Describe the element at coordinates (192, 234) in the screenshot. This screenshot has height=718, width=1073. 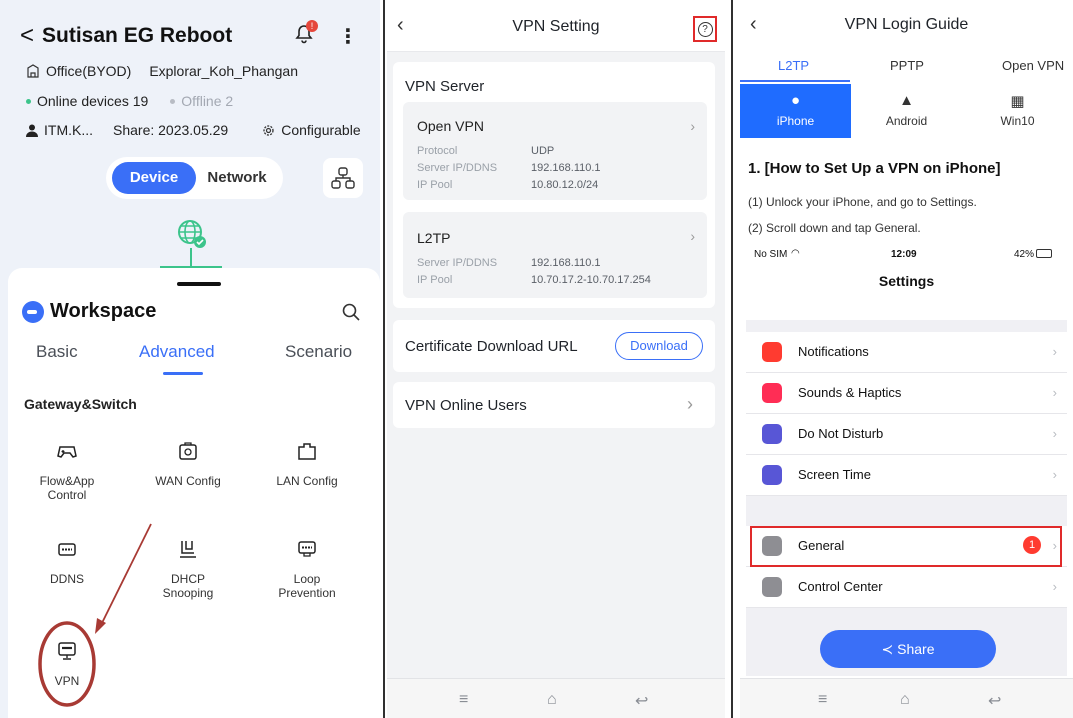
I see `internet-globe-icon` at that location.